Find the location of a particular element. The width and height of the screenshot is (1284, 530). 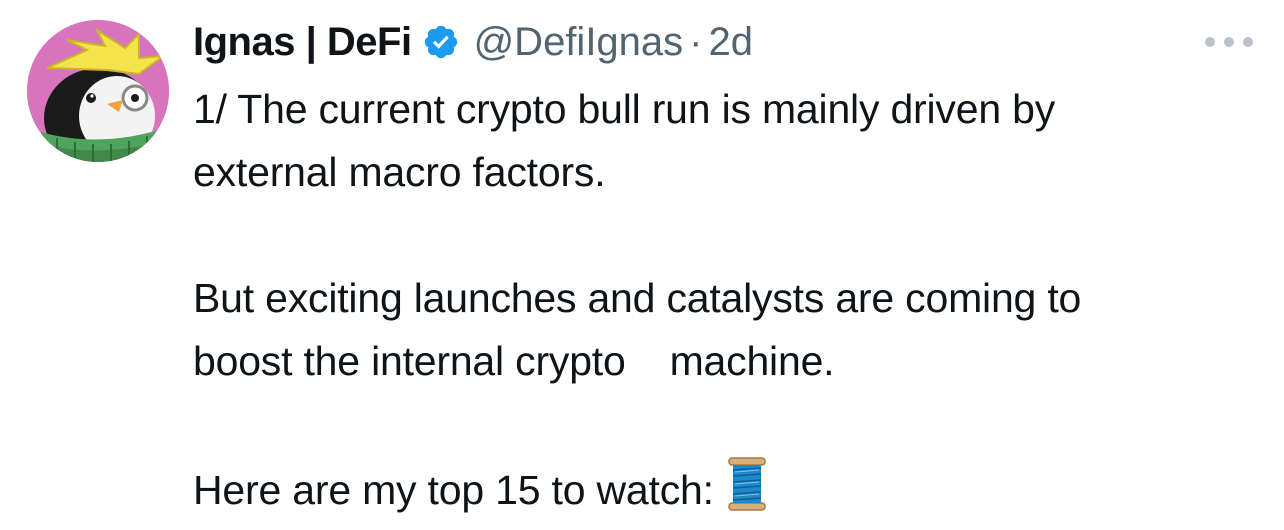

author-display-name: Ignas | DeFi is located at coordinates (302, 42).